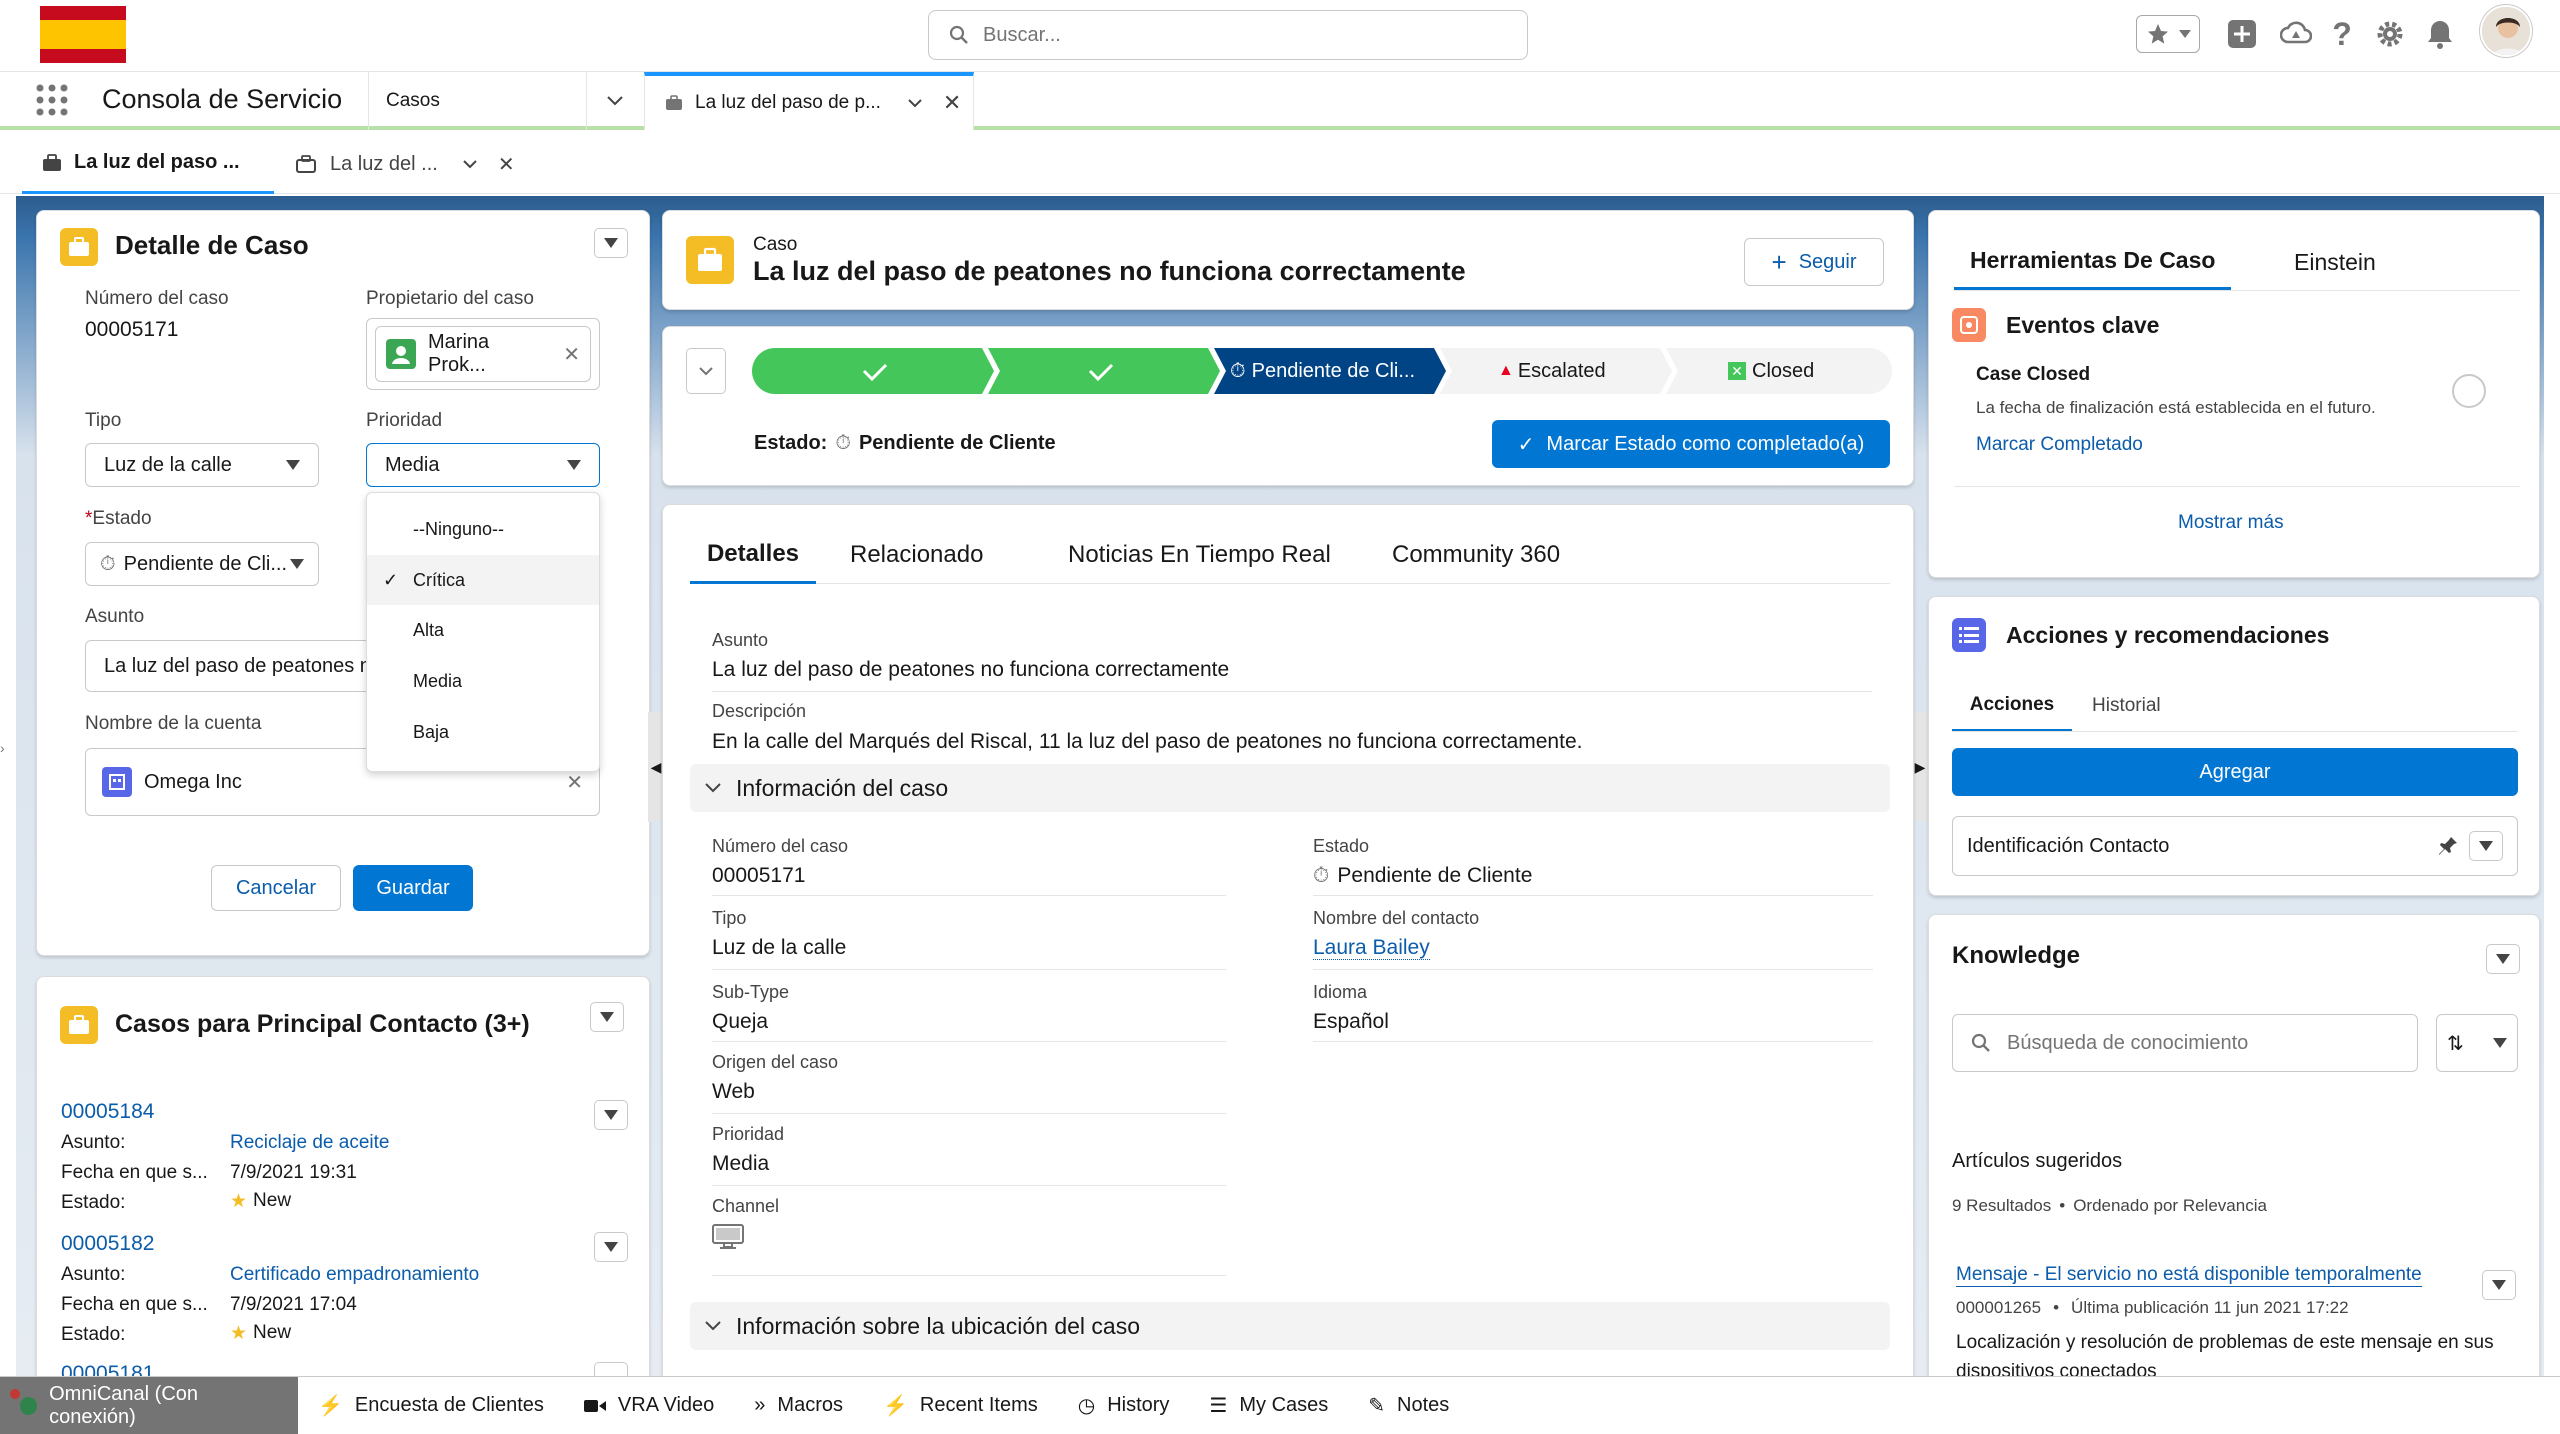 Image resolution: width=2560 pixels, height=1434 pixels. What do you see at coordinates (2126, 706) in the screenshot?
I see `tab-historial: Historial` at bounding box center [2126, 706].